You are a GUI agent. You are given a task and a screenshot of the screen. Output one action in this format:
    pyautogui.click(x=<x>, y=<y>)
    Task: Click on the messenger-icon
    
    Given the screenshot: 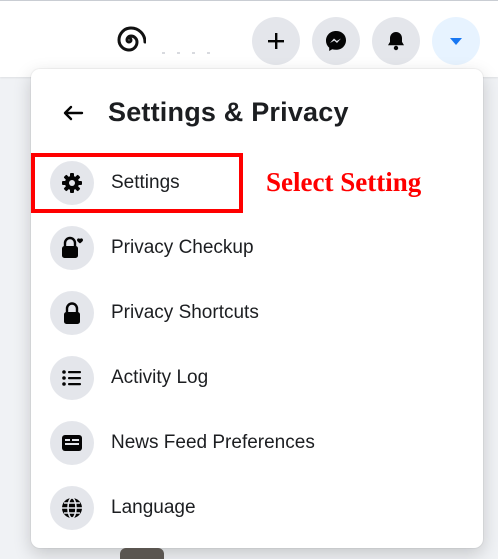 What is the action you would take?
    pyautogui.click(x=336, y=41)
    